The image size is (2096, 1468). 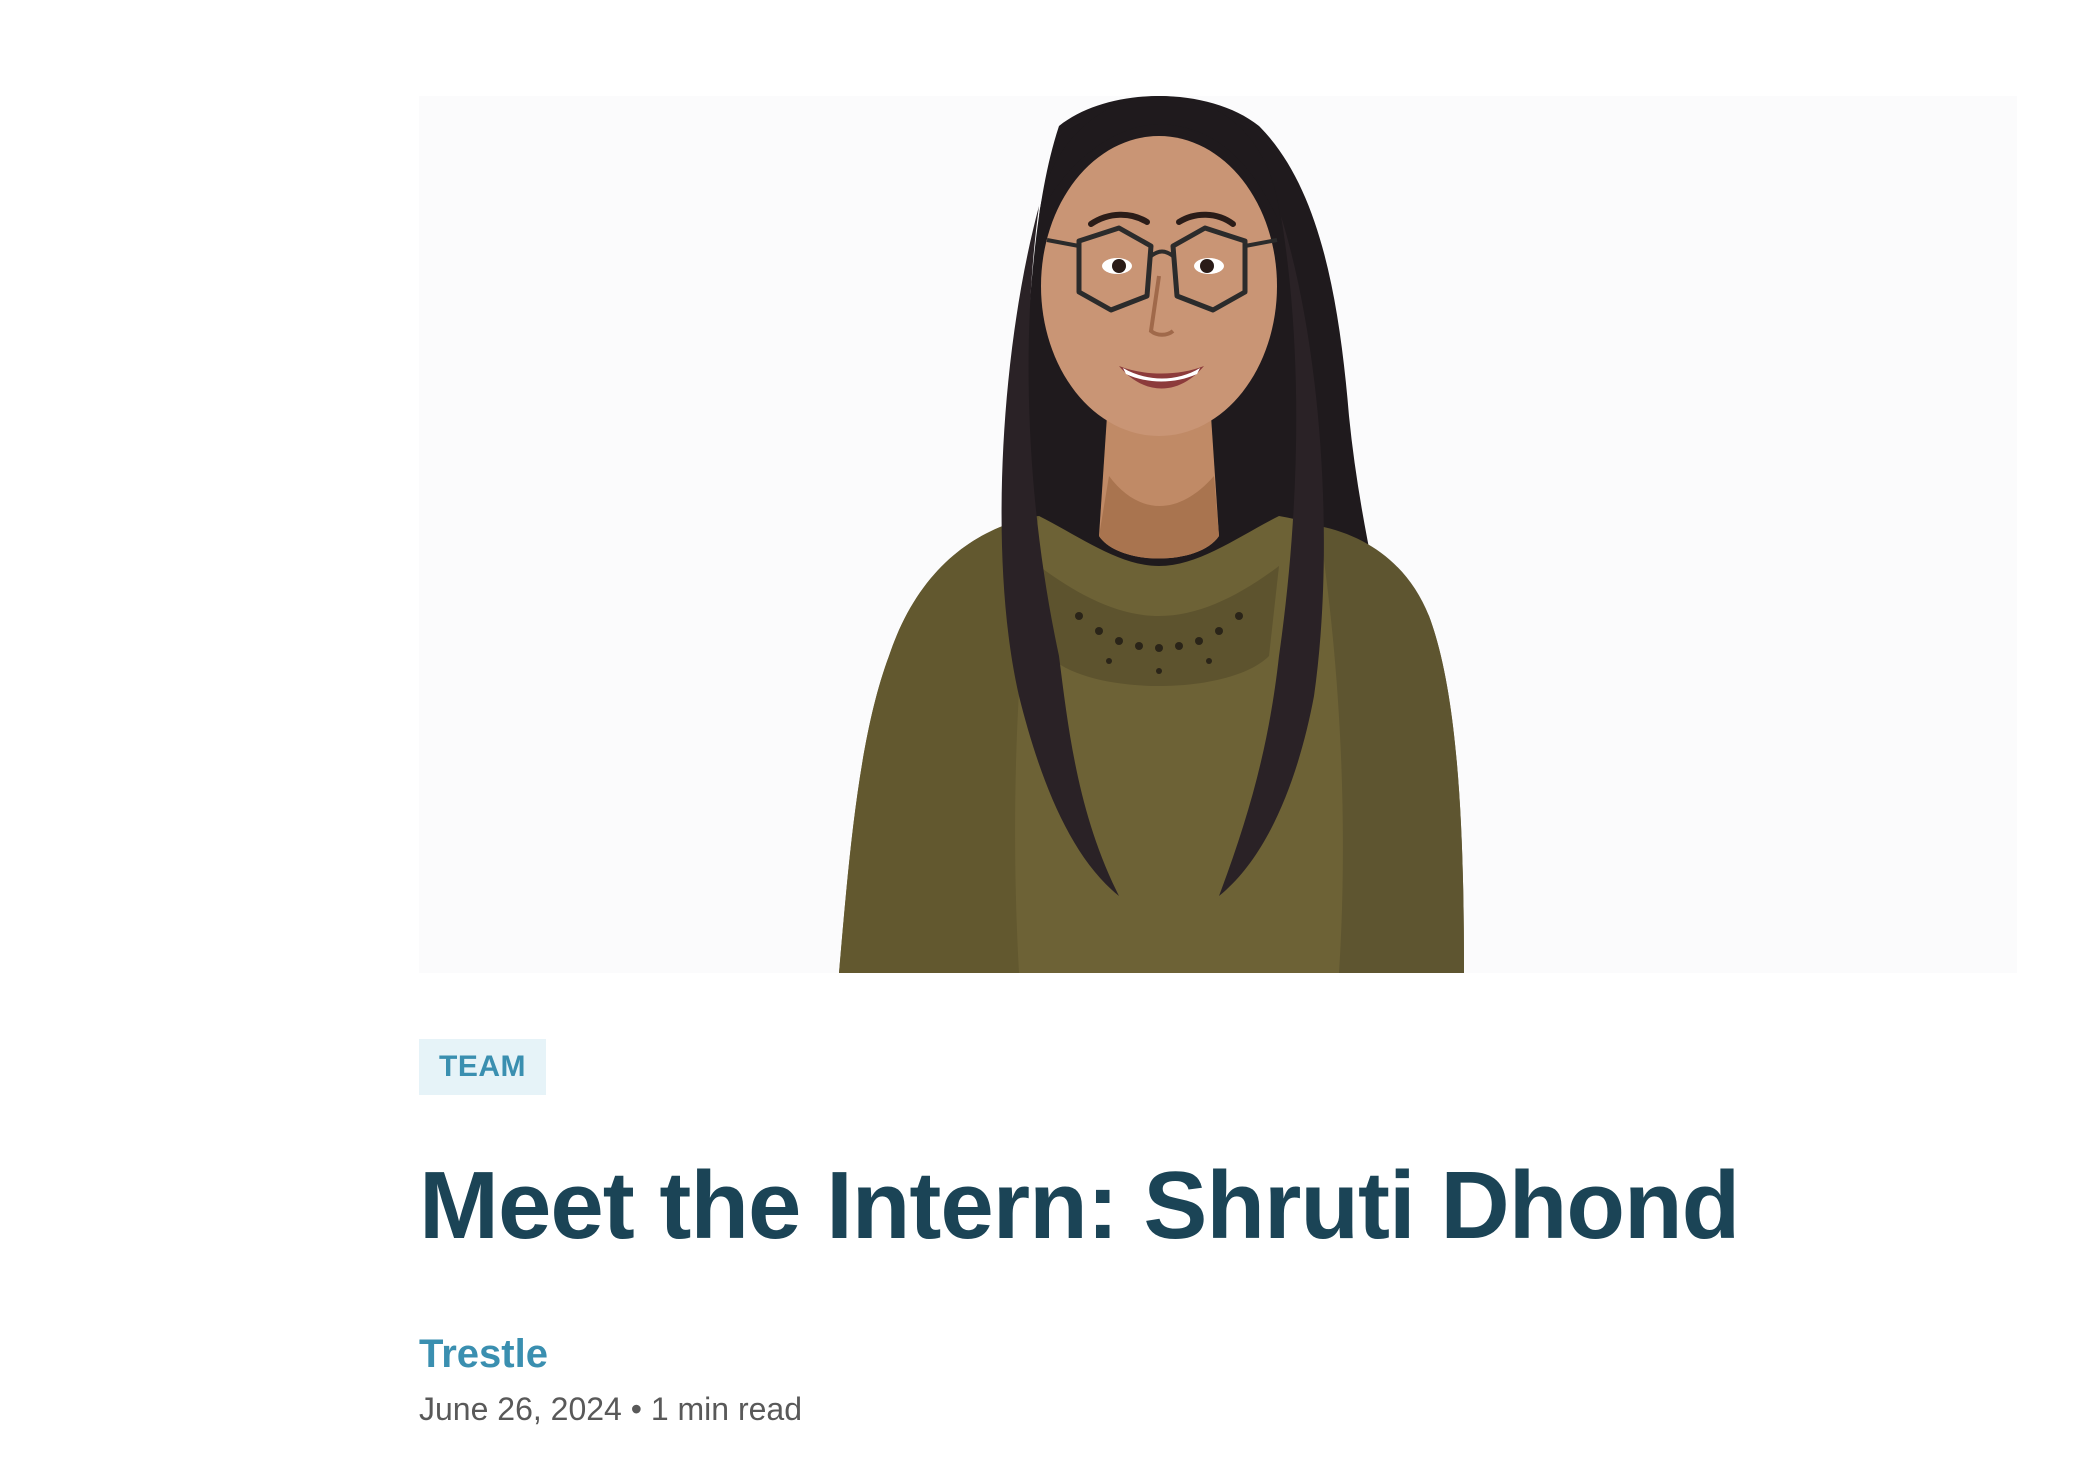 I want to click on author-link: Trestle, so click(x=483, y=1354).